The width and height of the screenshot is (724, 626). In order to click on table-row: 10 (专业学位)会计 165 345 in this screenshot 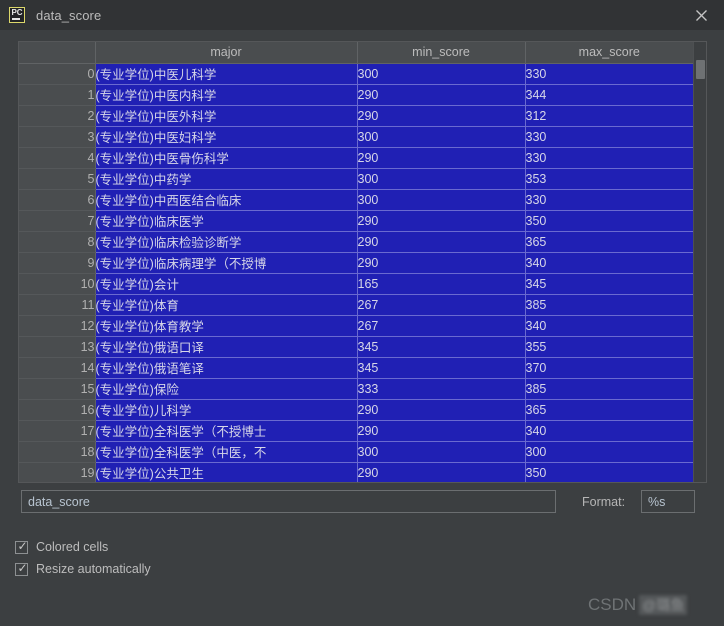, I will do `click(356, 284)`.